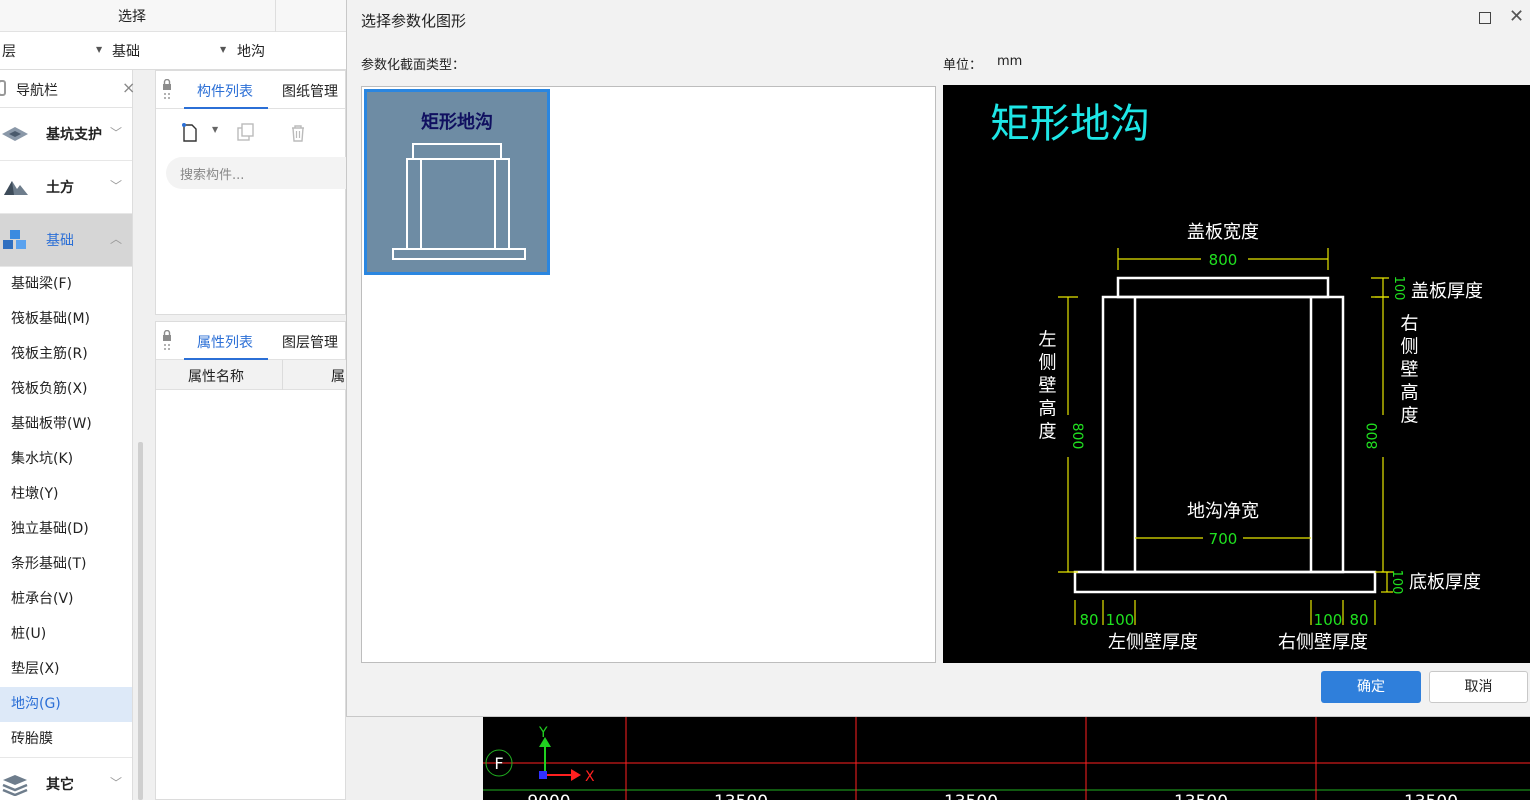  What do you see at coordinates (1485, 18) in the screenshot?
I see `maximize-icon` at bounding box center [1485, 18].